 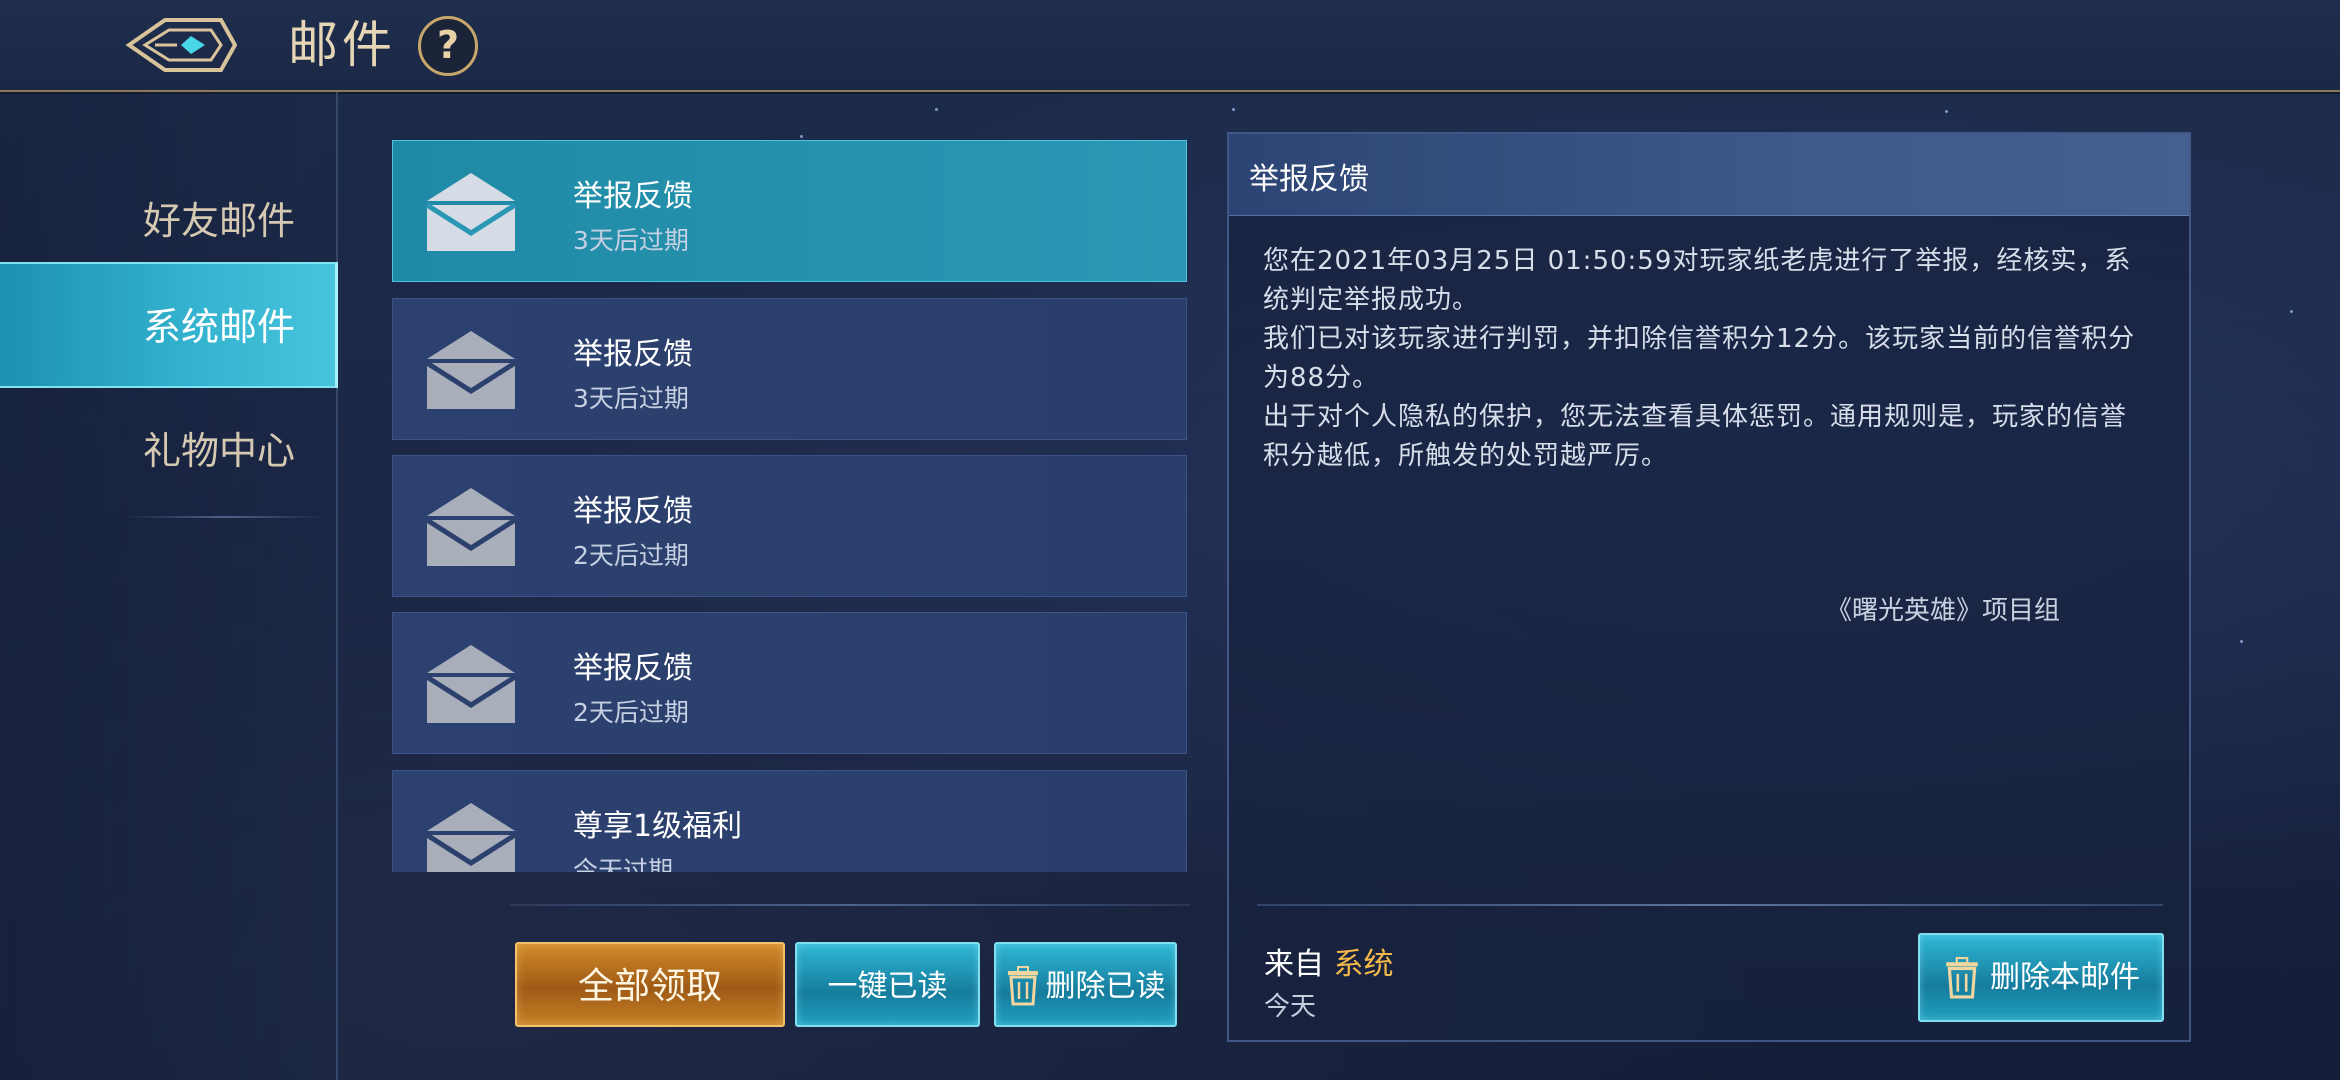 I want to click on category-sidebar: 好友邮件 系统邮件 礼物中心, so click(x=169, y=586).